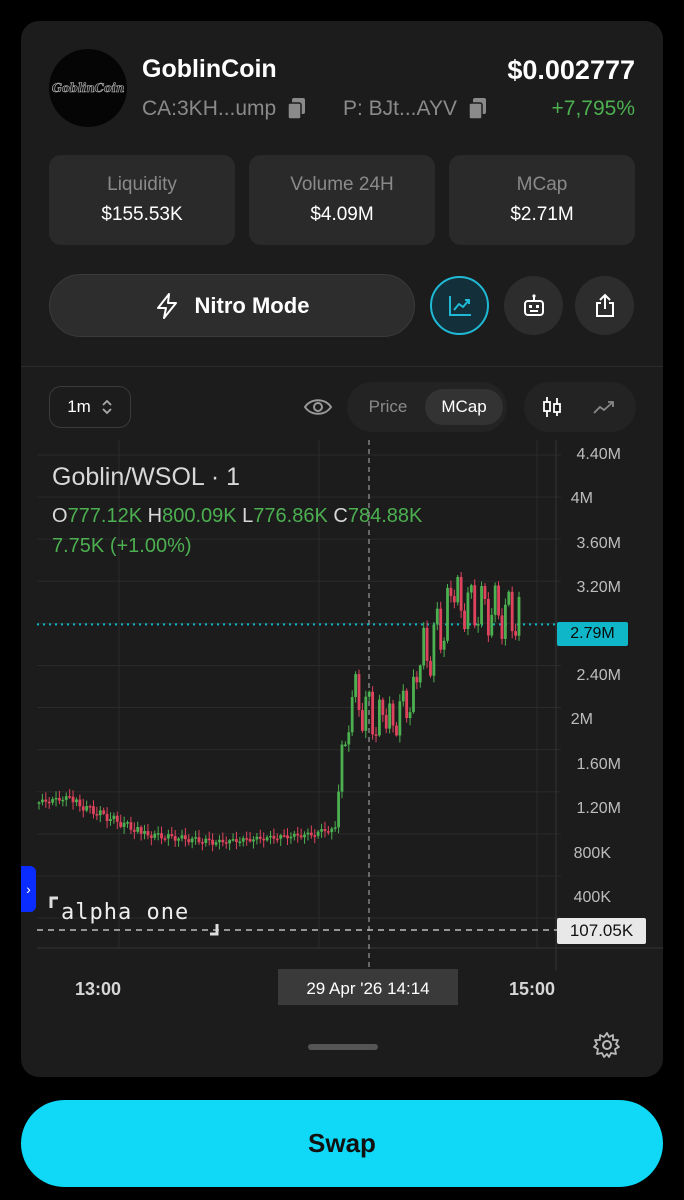 Image resolution: width=684 pixels, height=1200 pixels. Describe the element at coordinates (592, 853) in the screenshot. I see `y-tick-label: 800K` at that location.